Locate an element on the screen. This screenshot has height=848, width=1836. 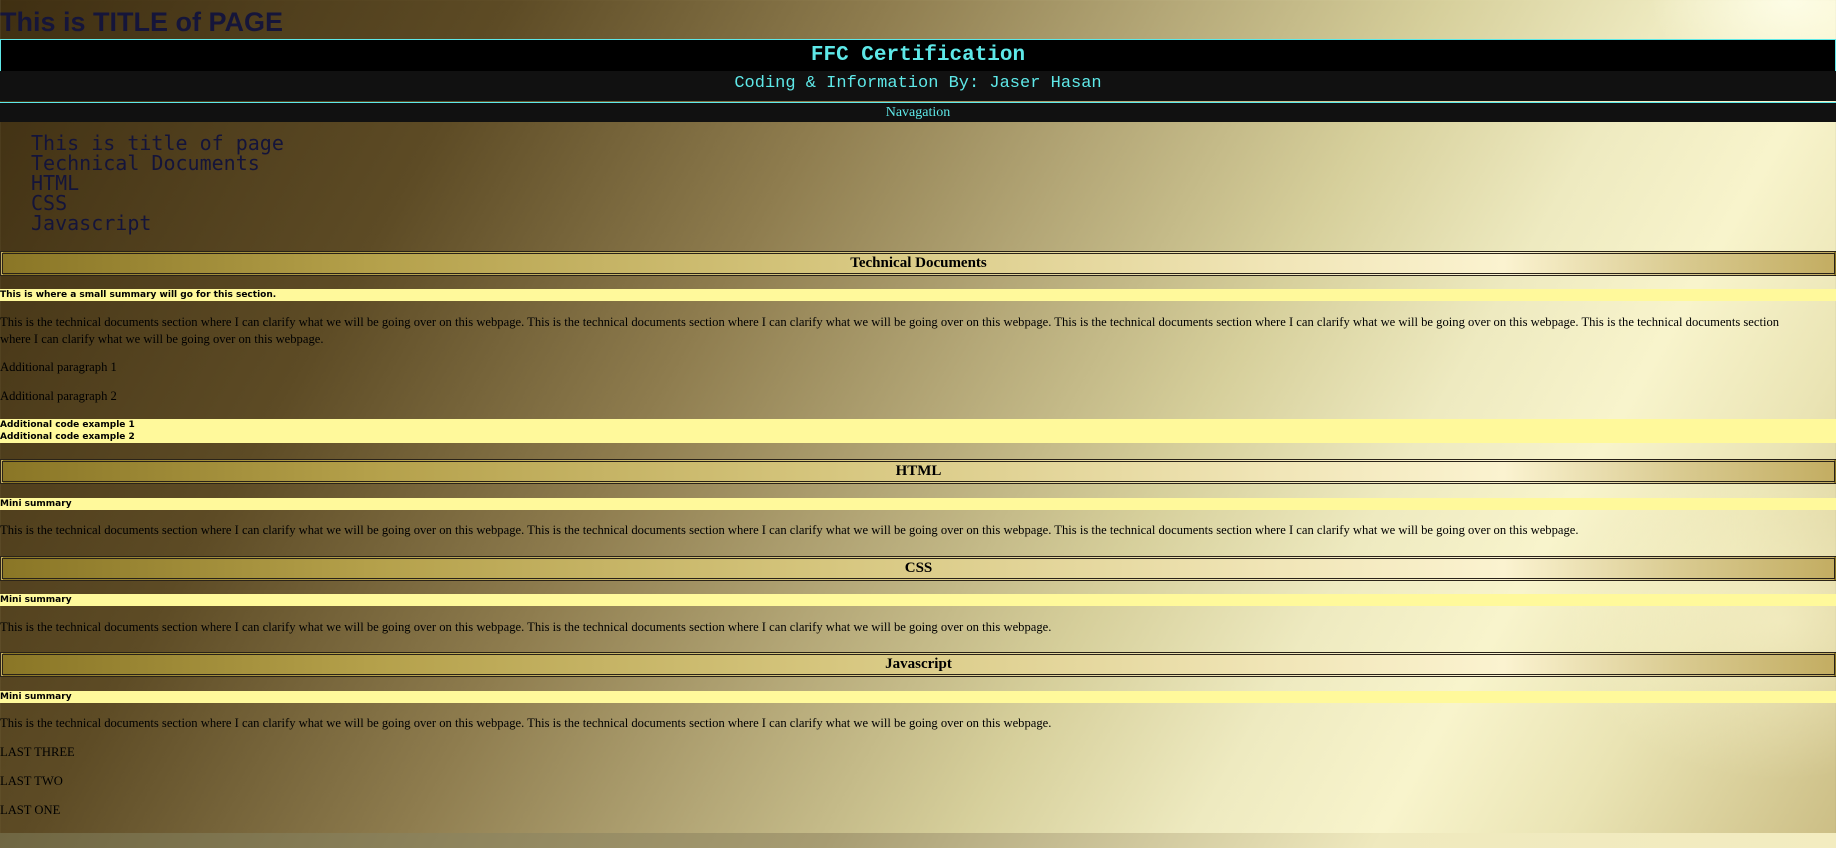
navigation-header: Navagation is located at coordinates (918, 112).